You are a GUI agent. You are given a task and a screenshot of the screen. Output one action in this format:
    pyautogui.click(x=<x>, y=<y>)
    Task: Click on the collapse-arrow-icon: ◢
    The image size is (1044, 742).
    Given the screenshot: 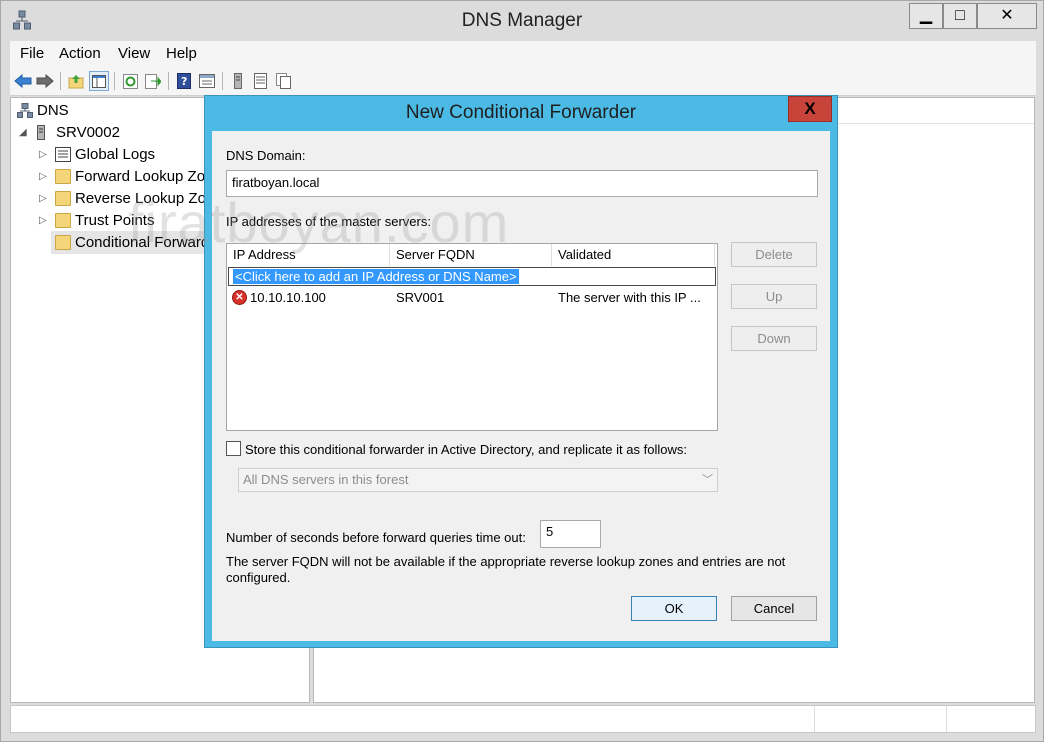 What is the action you would take?
    pyautogui.click(x=23, y=133)
    